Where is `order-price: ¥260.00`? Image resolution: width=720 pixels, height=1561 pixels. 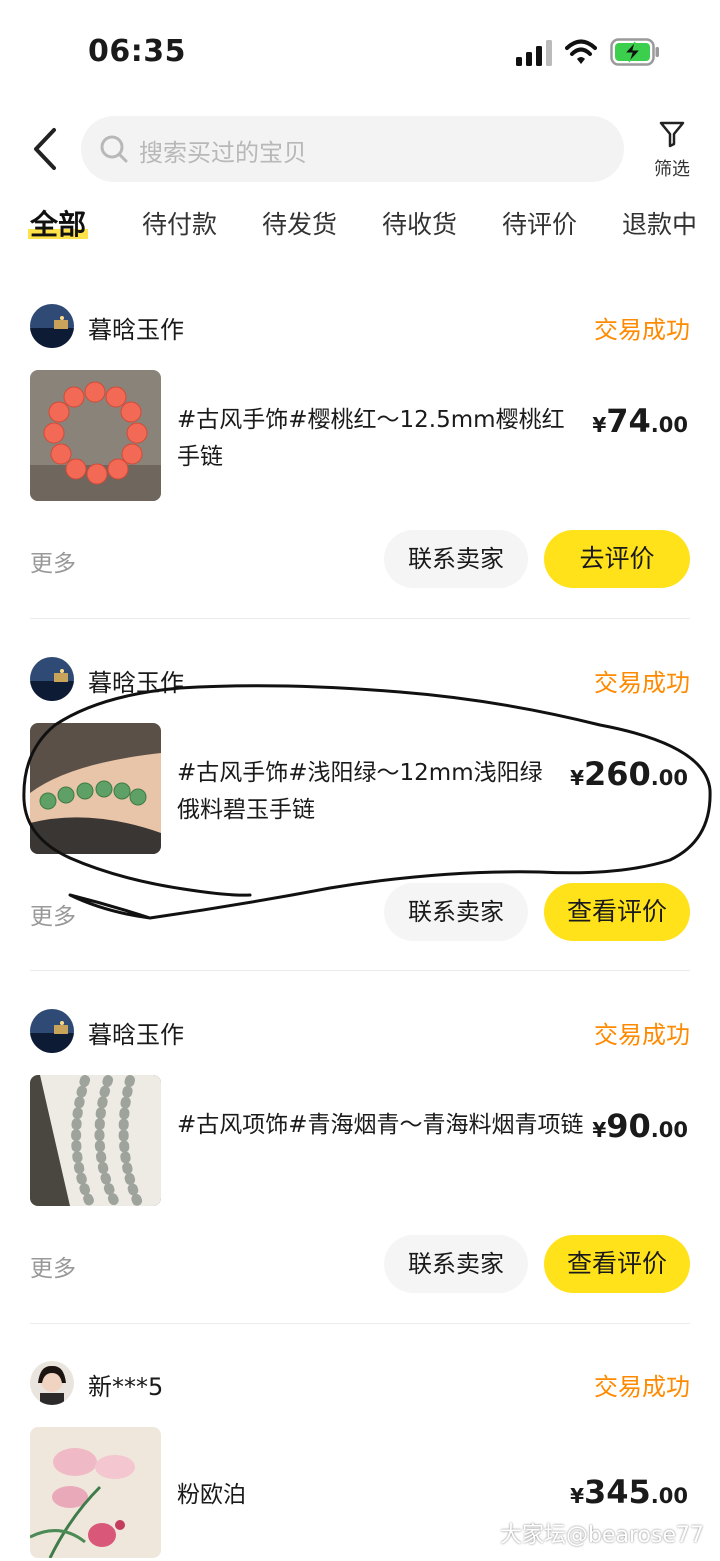
order-price: ¥260.00 is located at coordinates (629, 774).